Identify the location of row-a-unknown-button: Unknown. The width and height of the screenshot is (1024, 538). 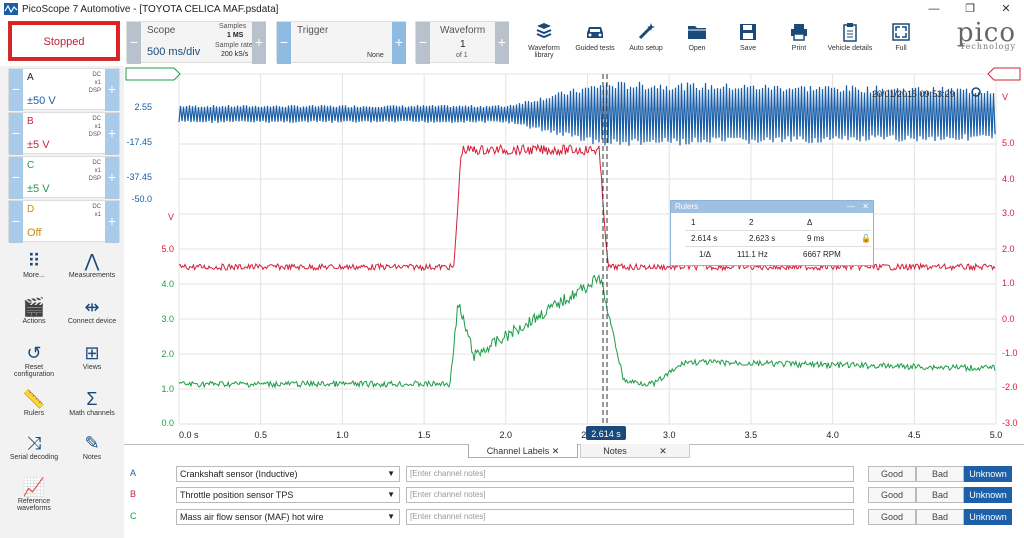
(988, 474).